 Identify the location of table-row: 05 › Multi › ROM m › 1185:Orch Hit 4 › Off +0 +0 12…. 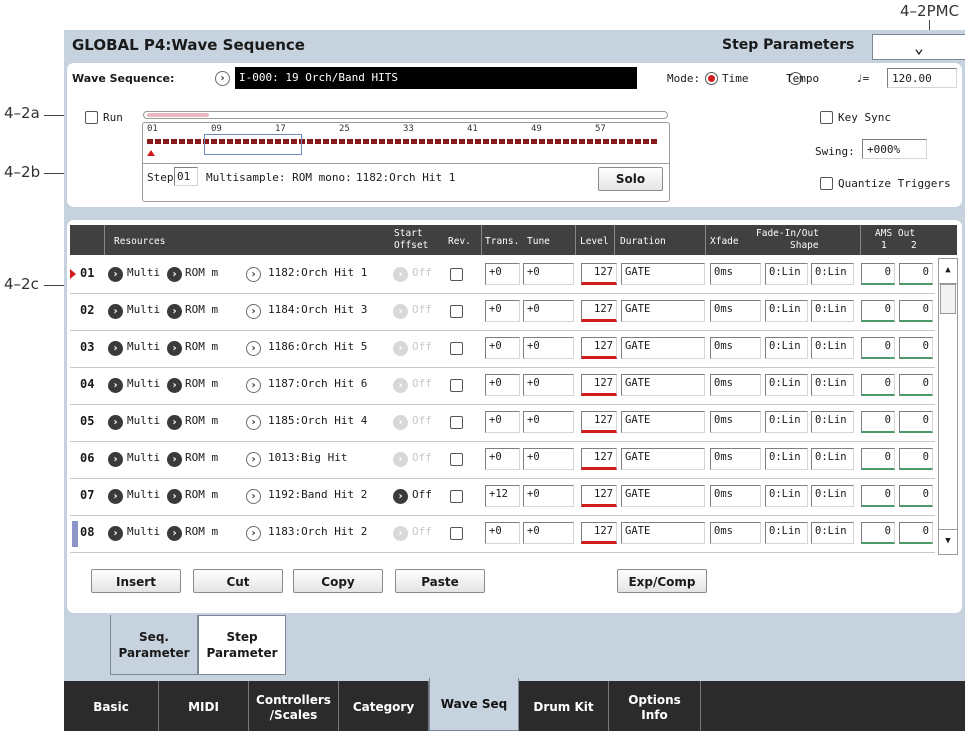
(502, 423).